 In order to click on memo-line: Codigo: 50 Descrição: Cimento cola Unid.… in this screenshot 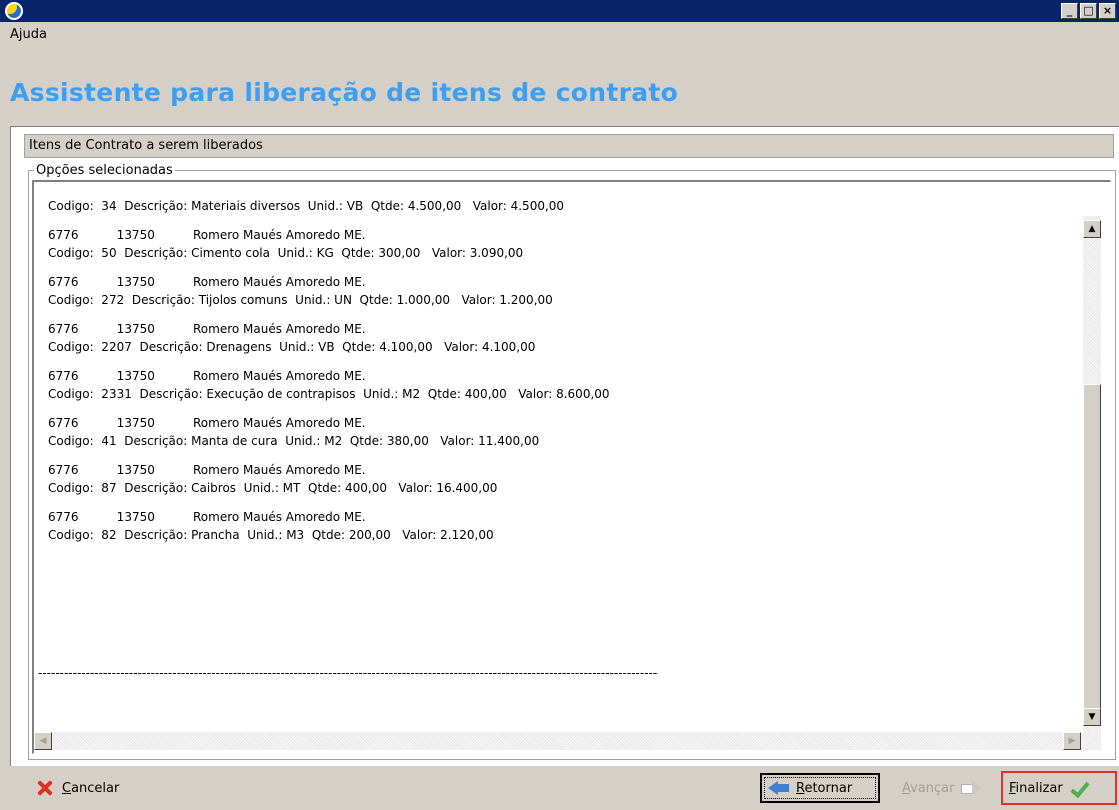, I will do `click(286, 253)`.